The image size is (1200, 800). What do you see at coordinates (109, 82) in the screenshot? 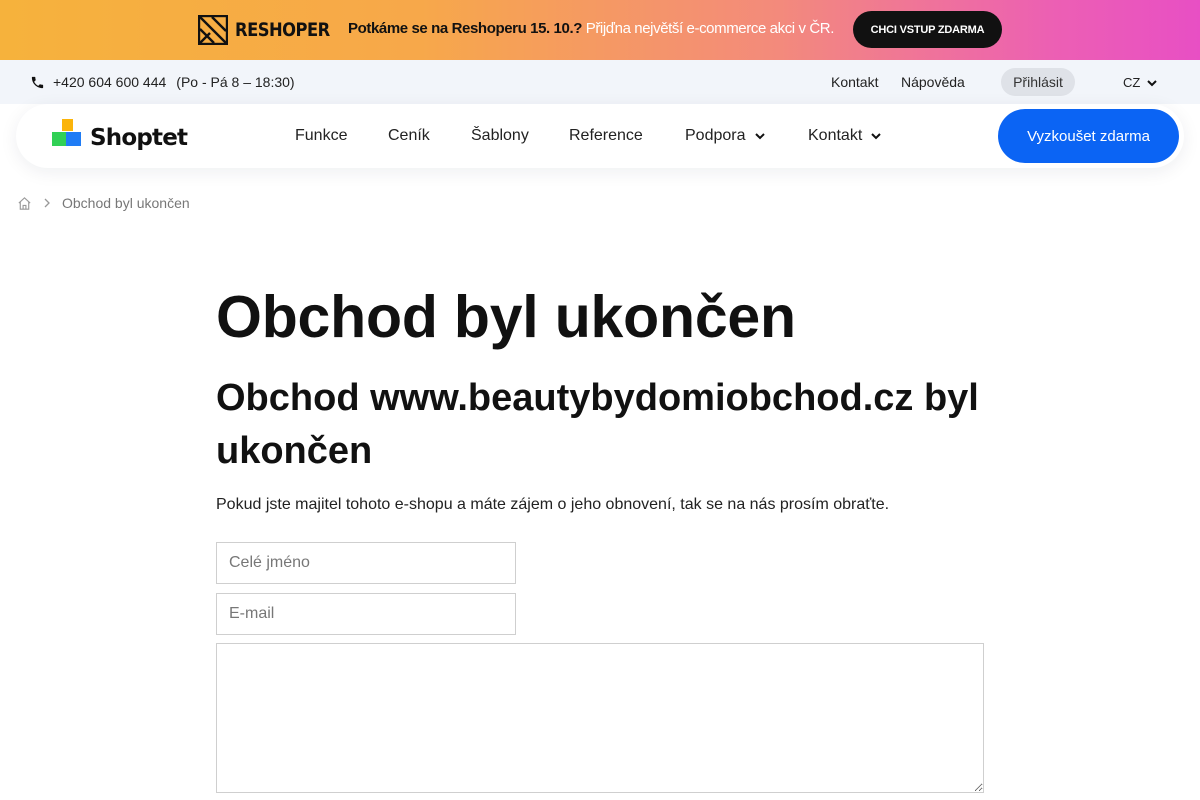
I see `phone-number: +420 604 600 444` at bounding box center [109, 82].